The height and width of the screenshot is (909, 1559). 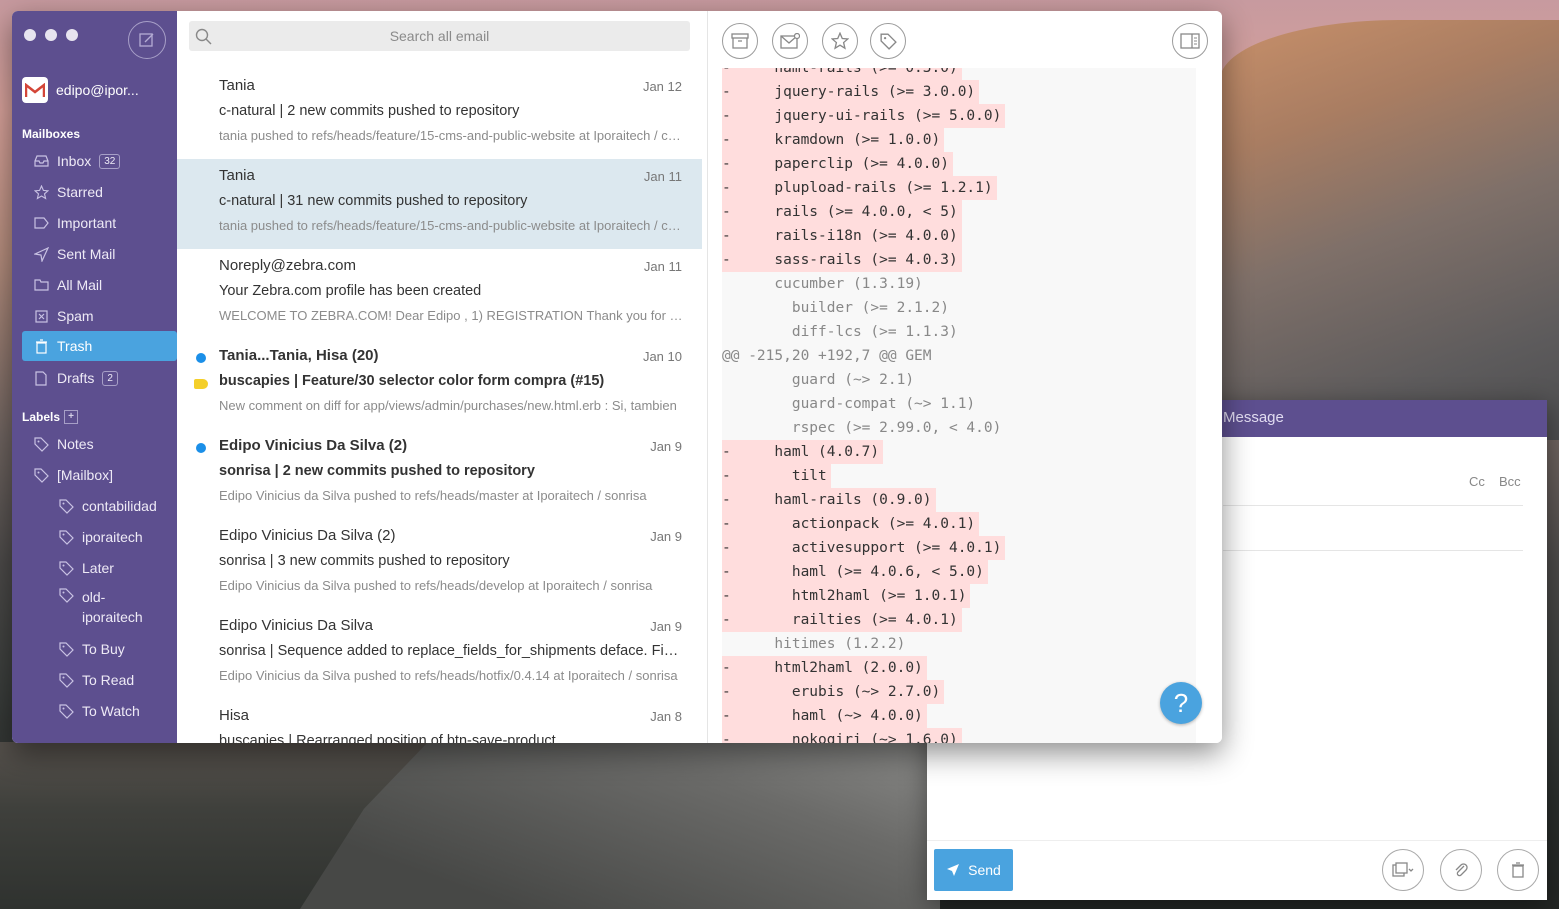 I want to click on sidebar-label-later: Later, so click(x=99, y=568).